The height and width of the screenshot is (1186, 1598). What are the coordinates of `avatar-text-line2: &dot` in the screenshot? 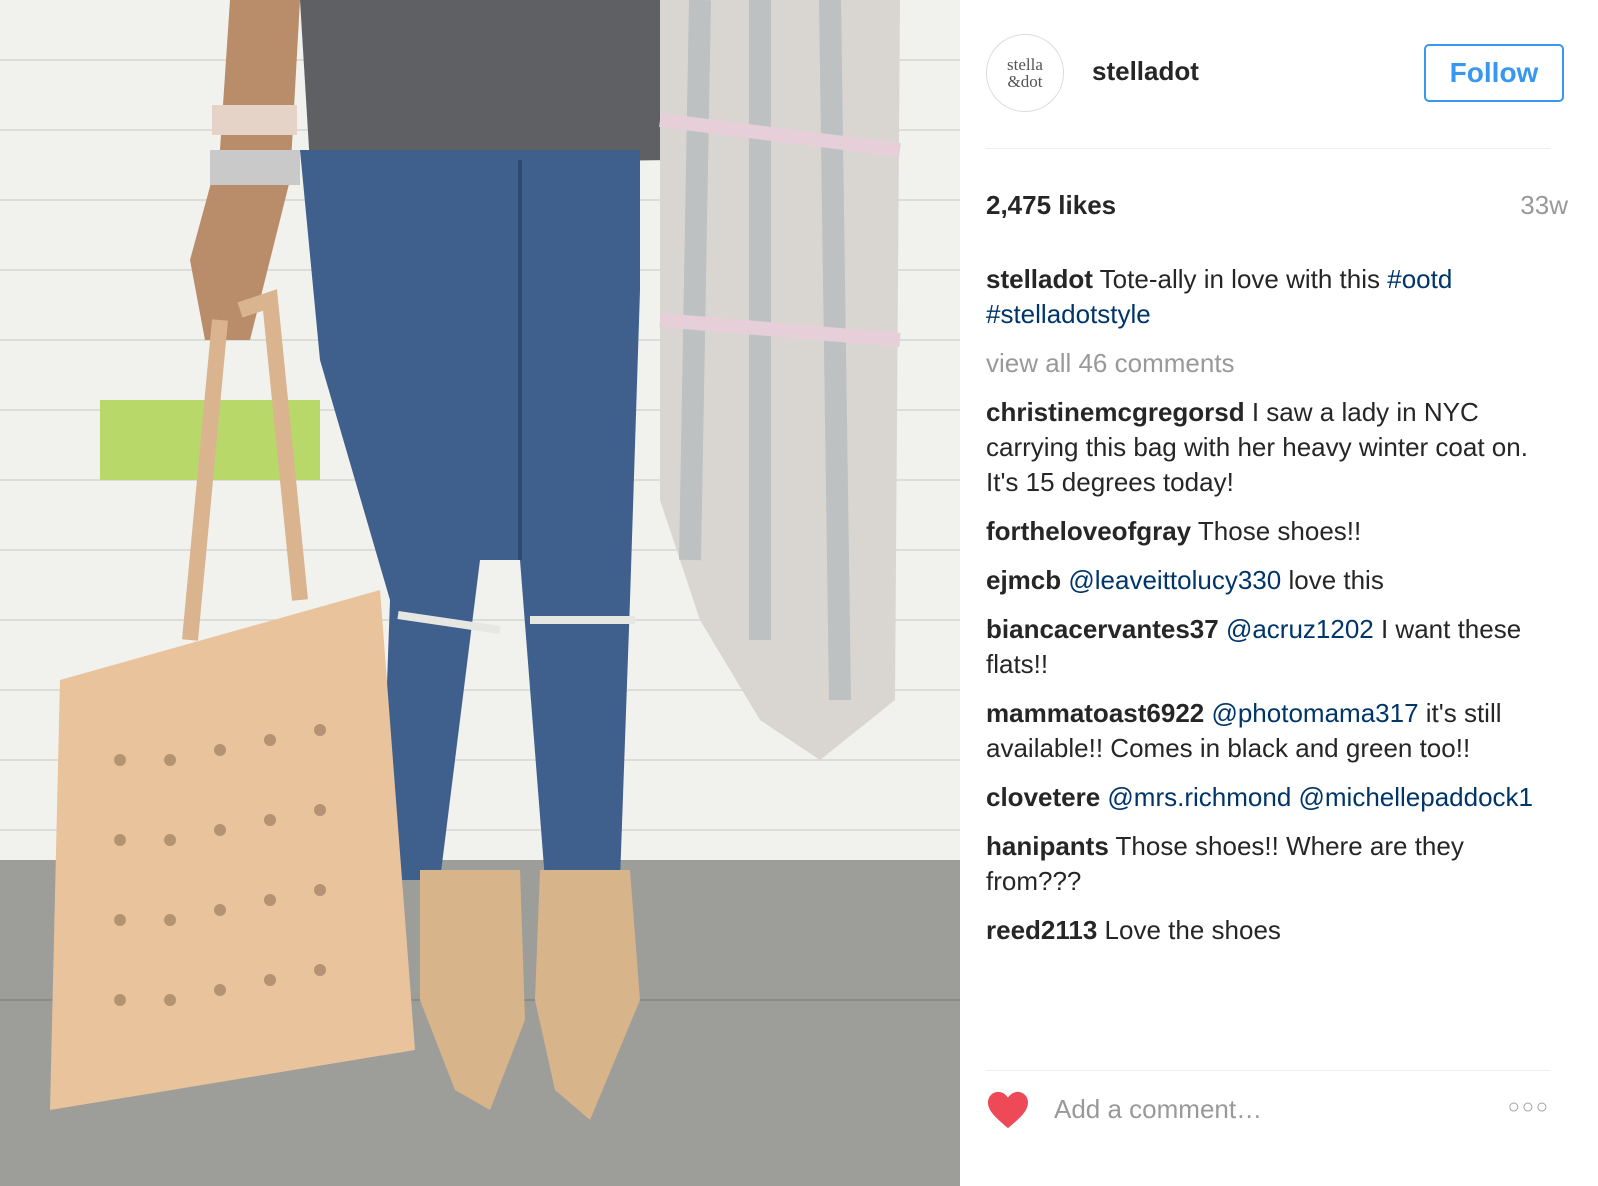 It's located at (1025, 81).